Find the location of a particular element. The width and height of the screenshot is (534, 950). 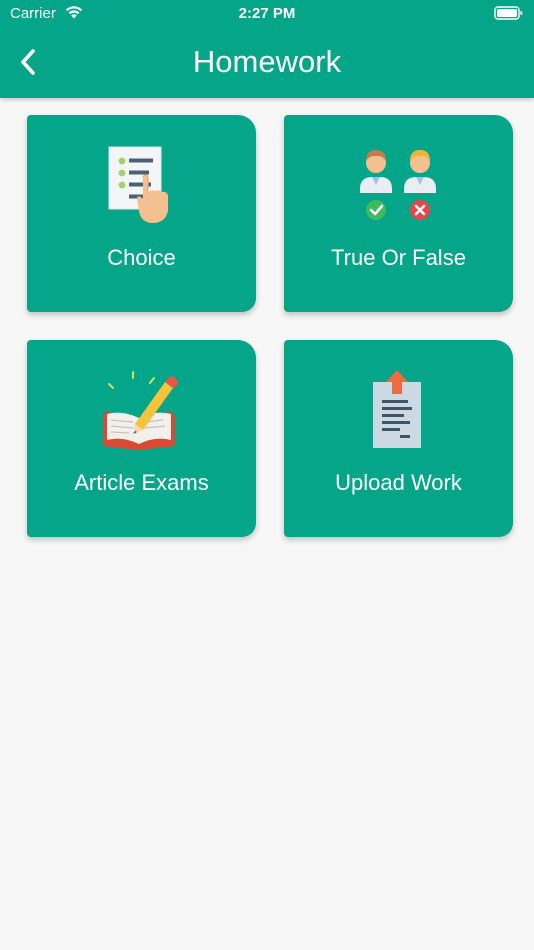

nav-bar: Homework is located at coordinates (267, 63).